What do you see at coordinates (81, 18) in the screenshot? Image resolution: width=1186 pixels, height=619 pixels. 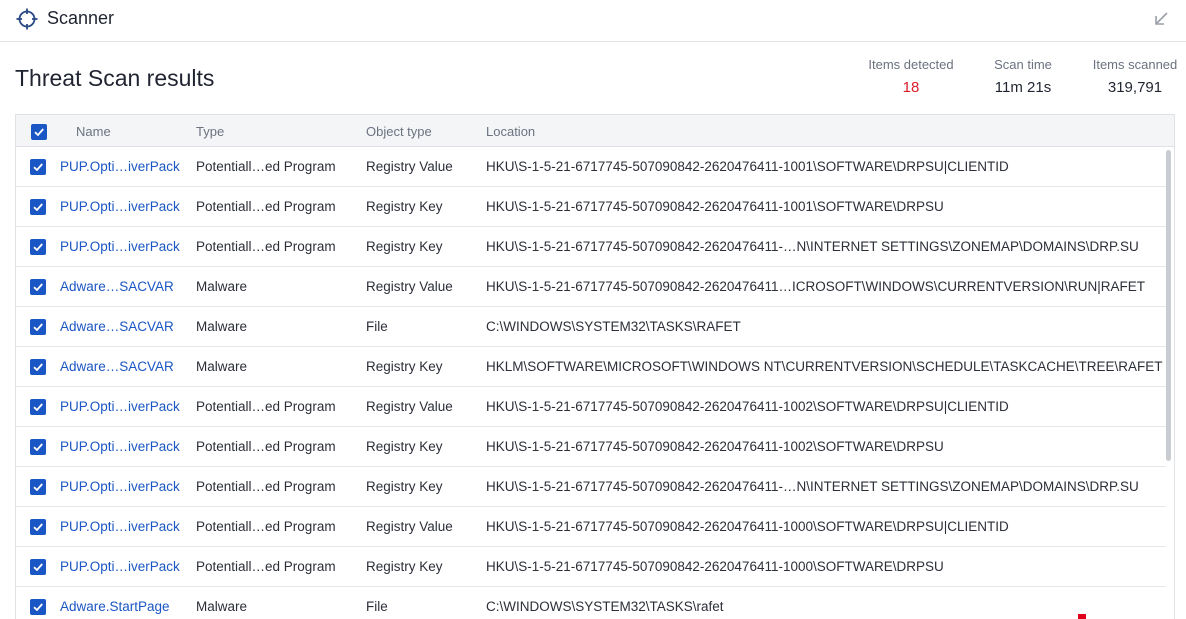 I see `app-title: Scanner` at bounding box center [81, 18].